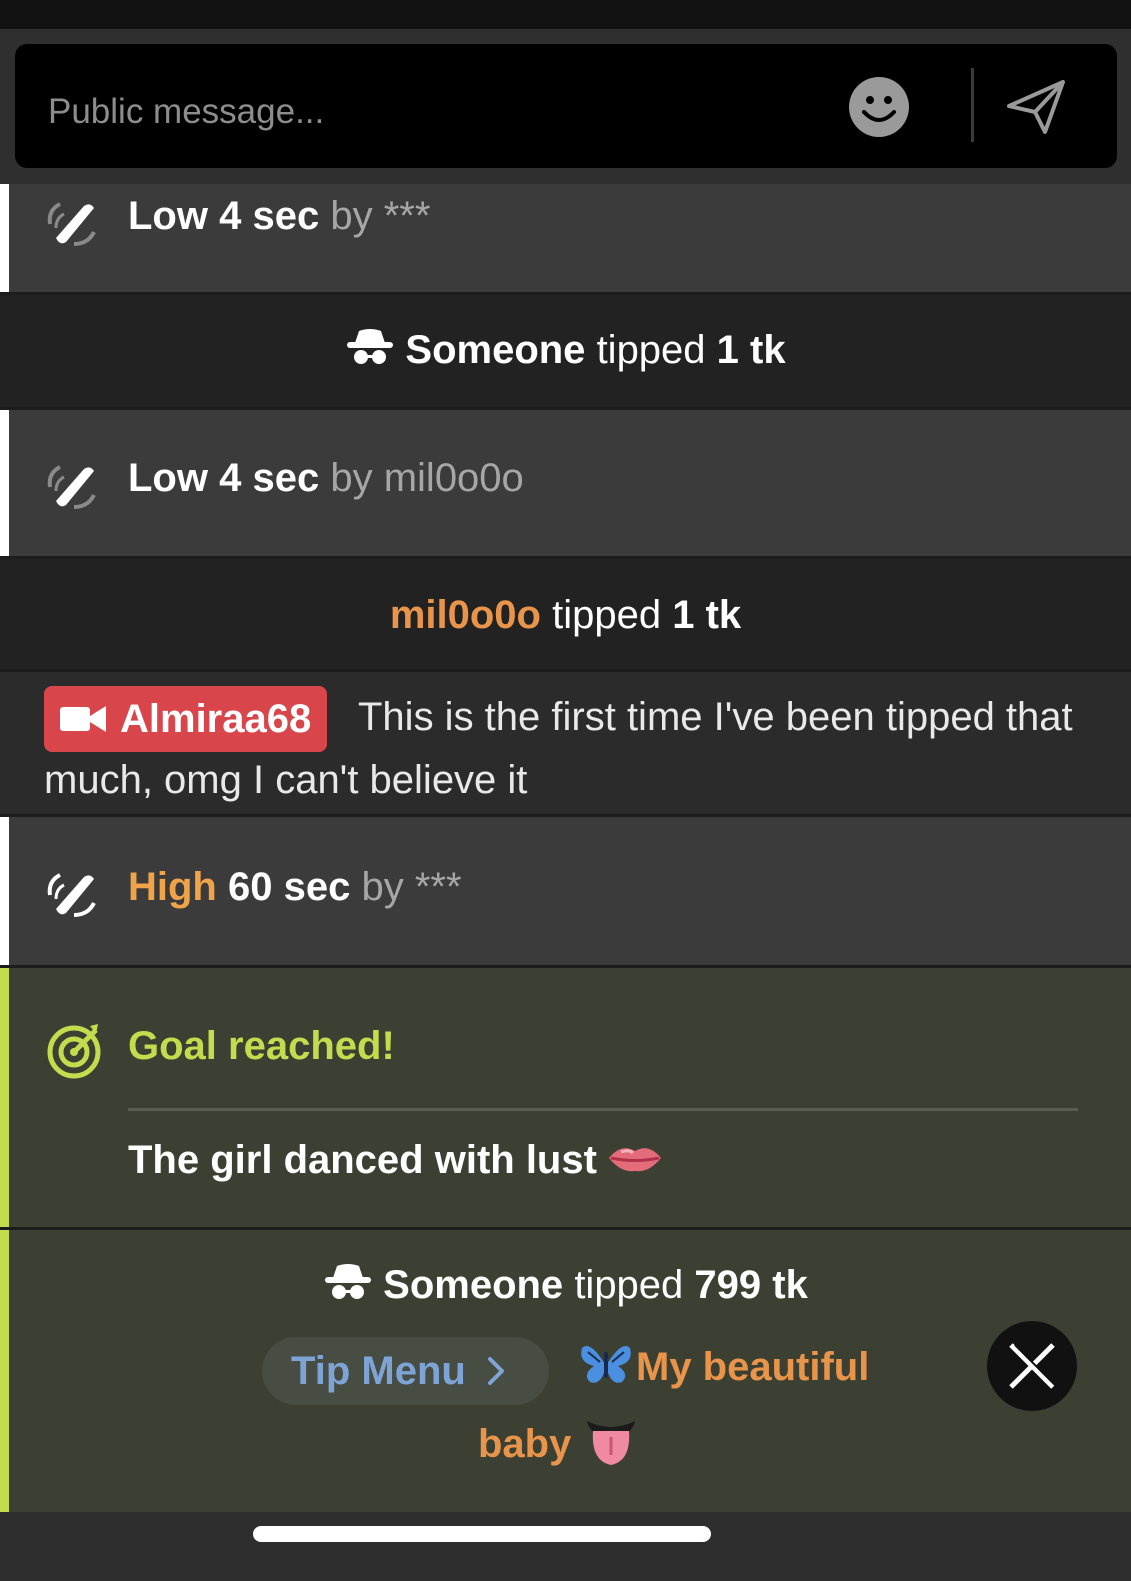  I want to click on tip-item-line-2: baby, so click(557, 1442).